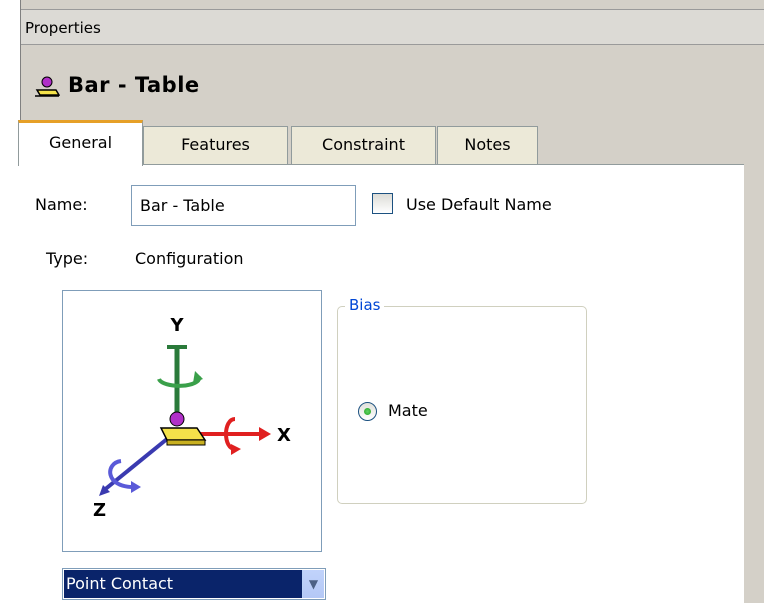 The width and height of the screenshot is (764, 603). I want to click on mate-radio, so click(367, 411).